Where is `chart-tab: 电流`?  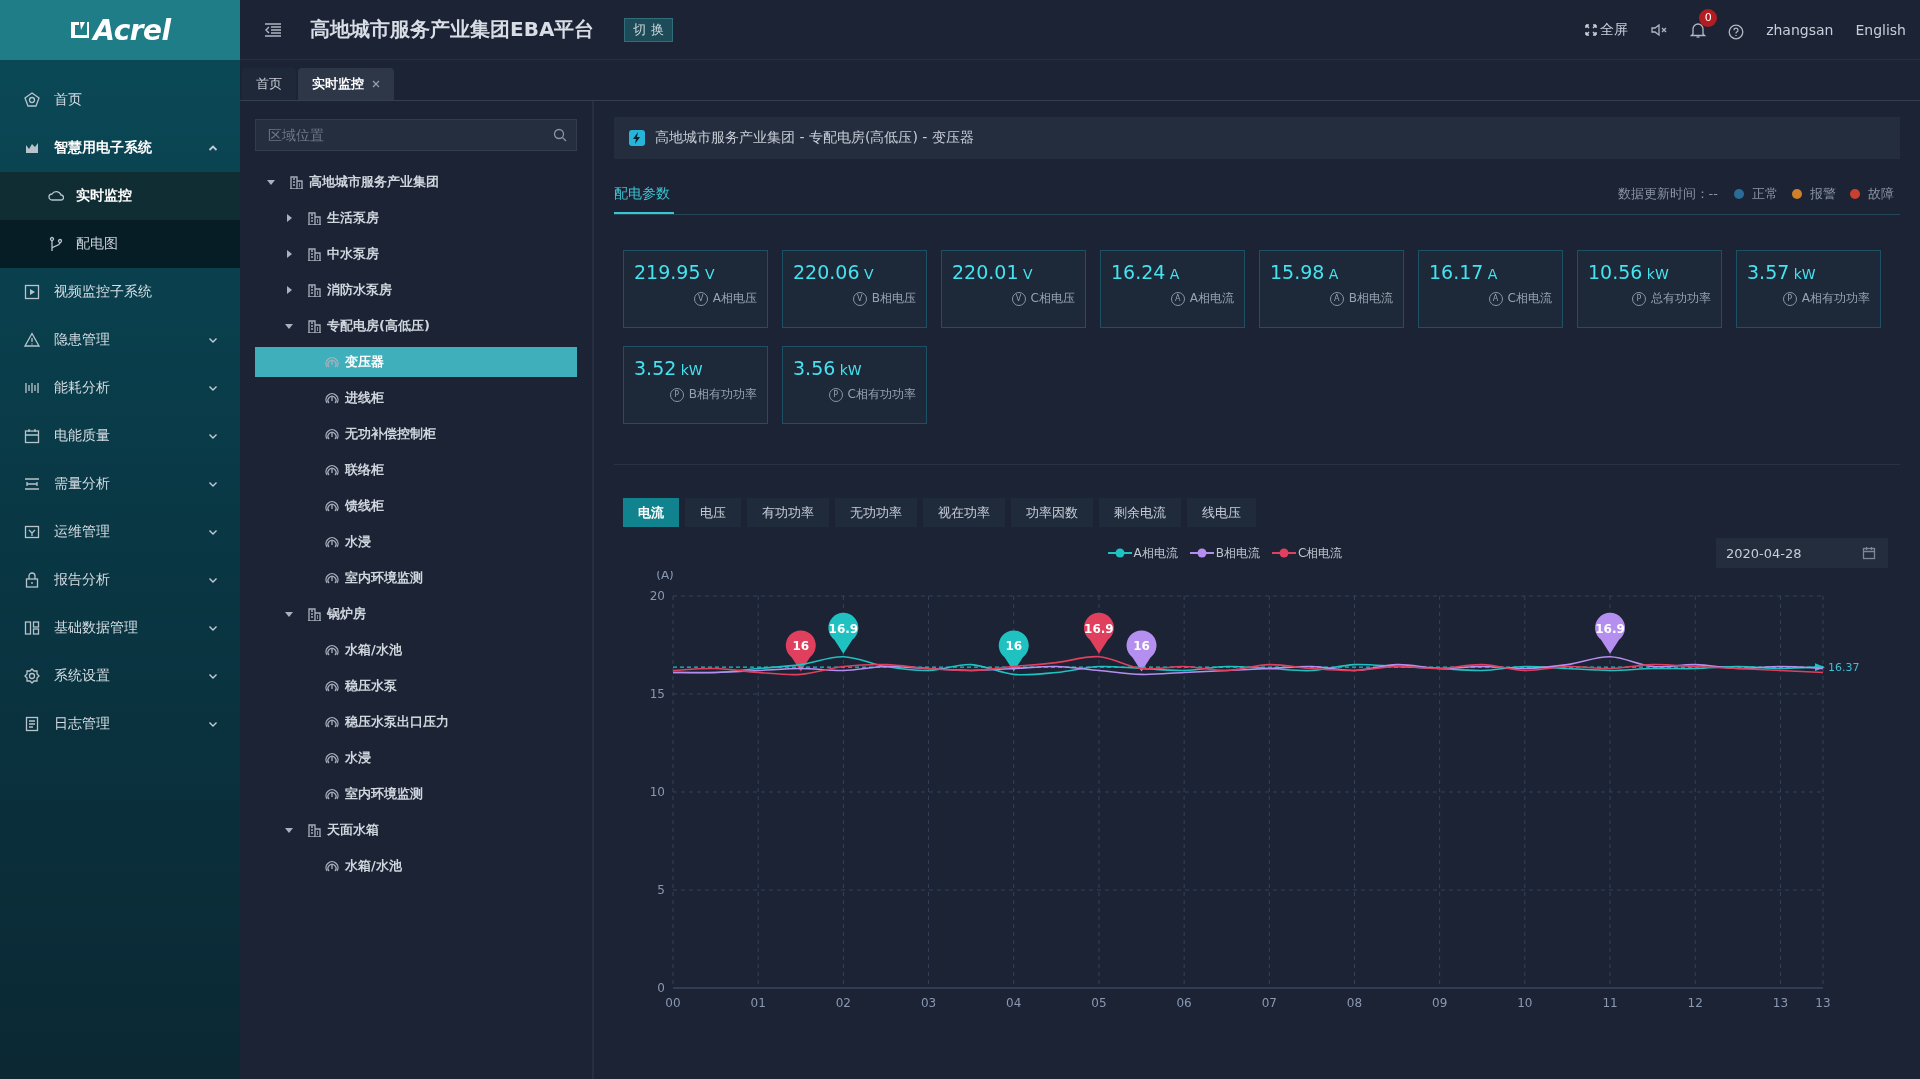
chart-tab: 电流 is located at coordinates (651, 512).